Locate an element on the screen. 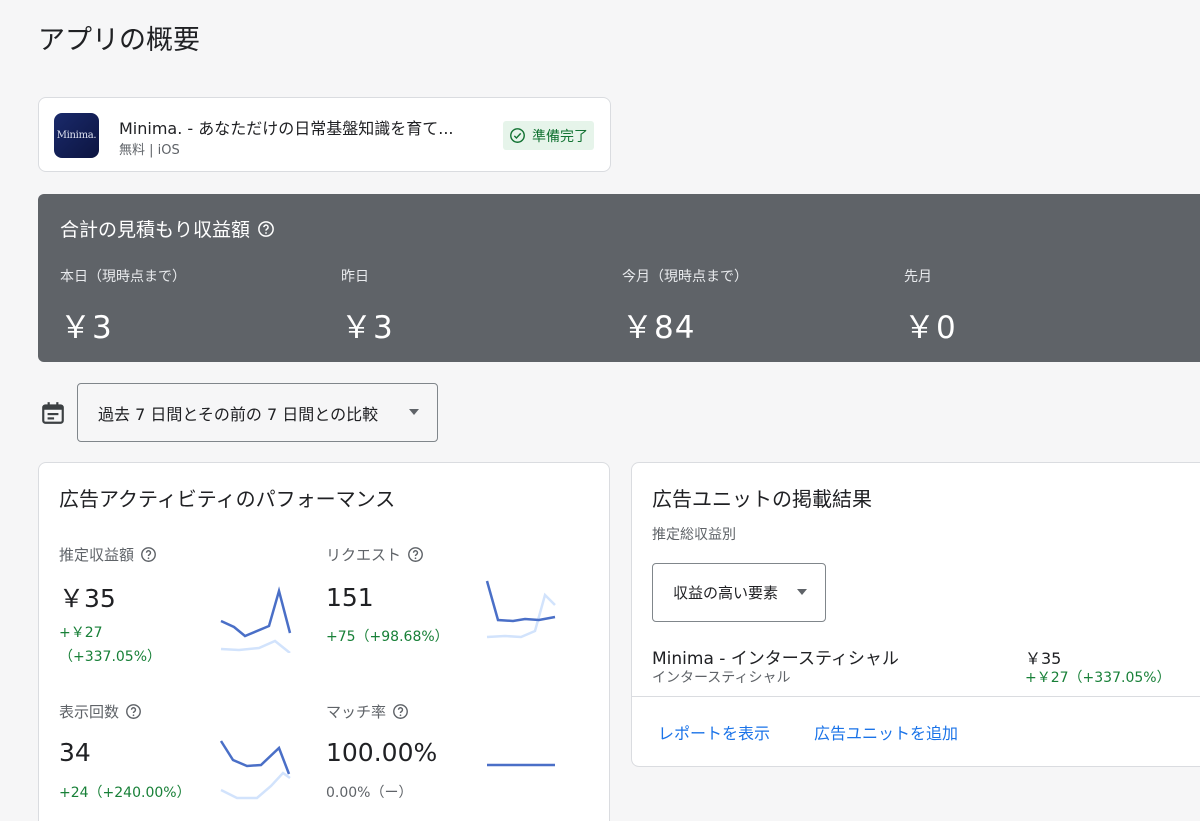 The height and width of the screenshot is (821, 1200). metric-match-rate-label: マッチ率 is located at coordinates (367, 711).